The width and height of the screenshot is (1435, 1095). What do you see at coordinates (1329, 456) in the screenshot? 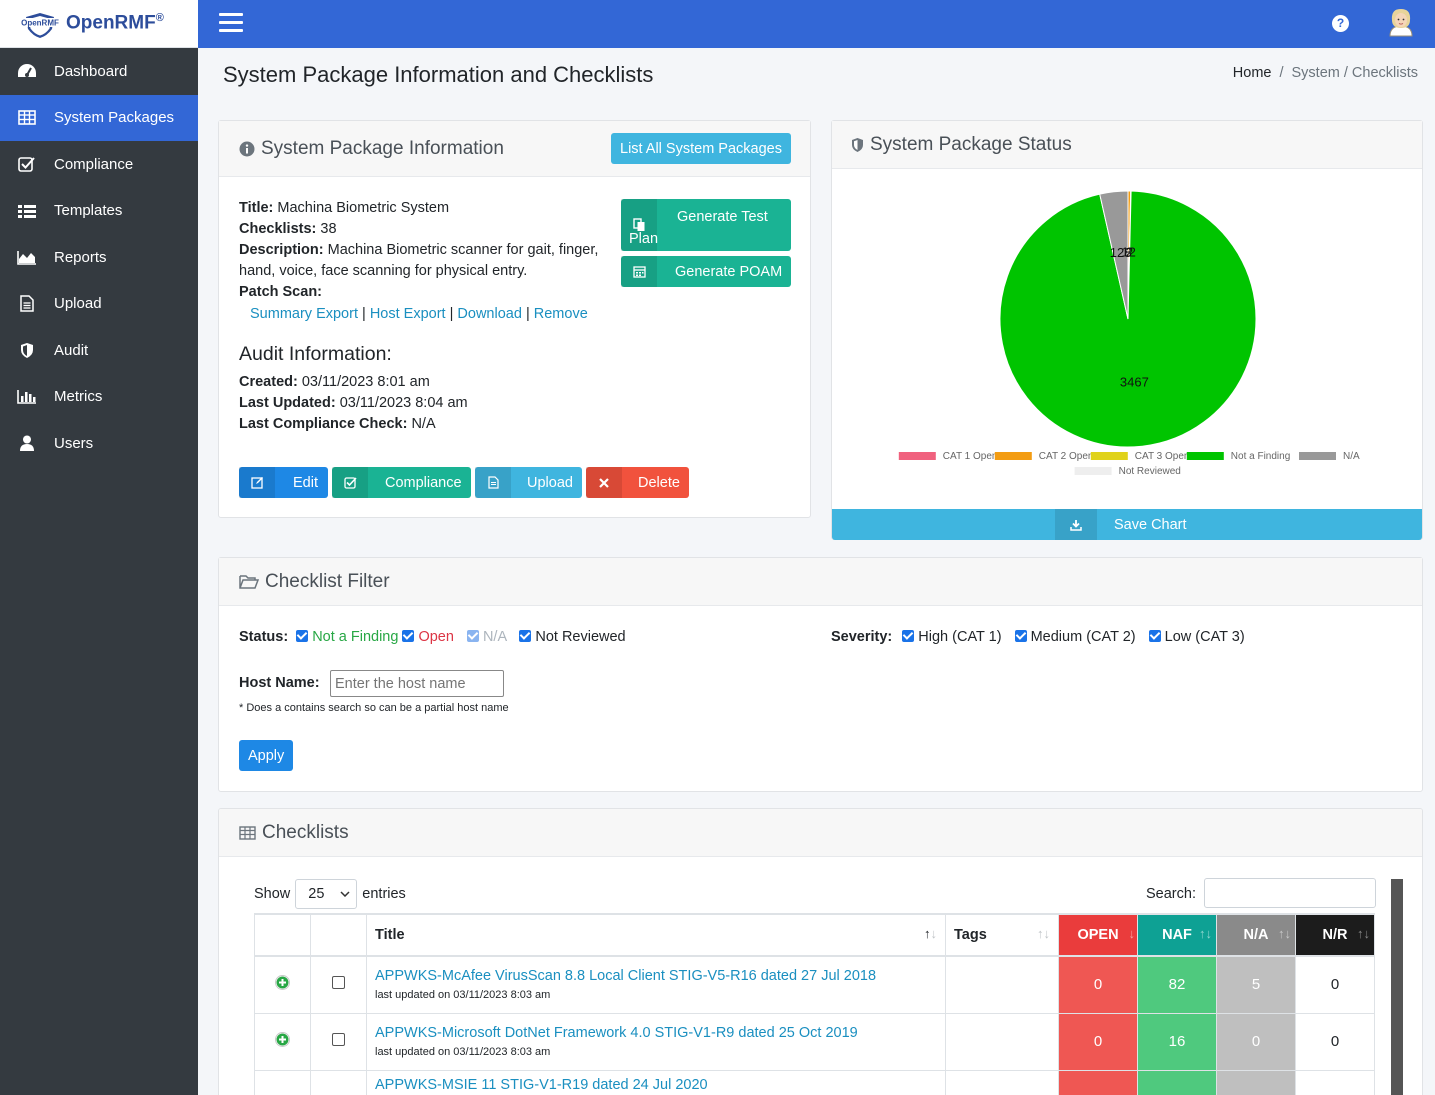
I see `legend-item-n-a: N/A` at bounding box center [1329, 456].